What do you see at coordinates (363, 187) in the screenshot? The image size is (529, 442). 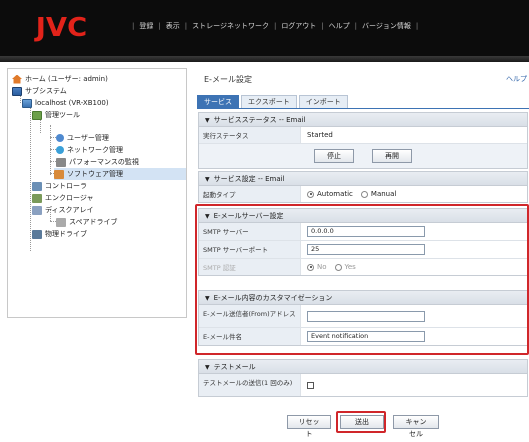 I see `service-settings-section: ▼ サービス設定 -- Email 起動タイプ Automatic Manual` at bounding box center [363, 187].